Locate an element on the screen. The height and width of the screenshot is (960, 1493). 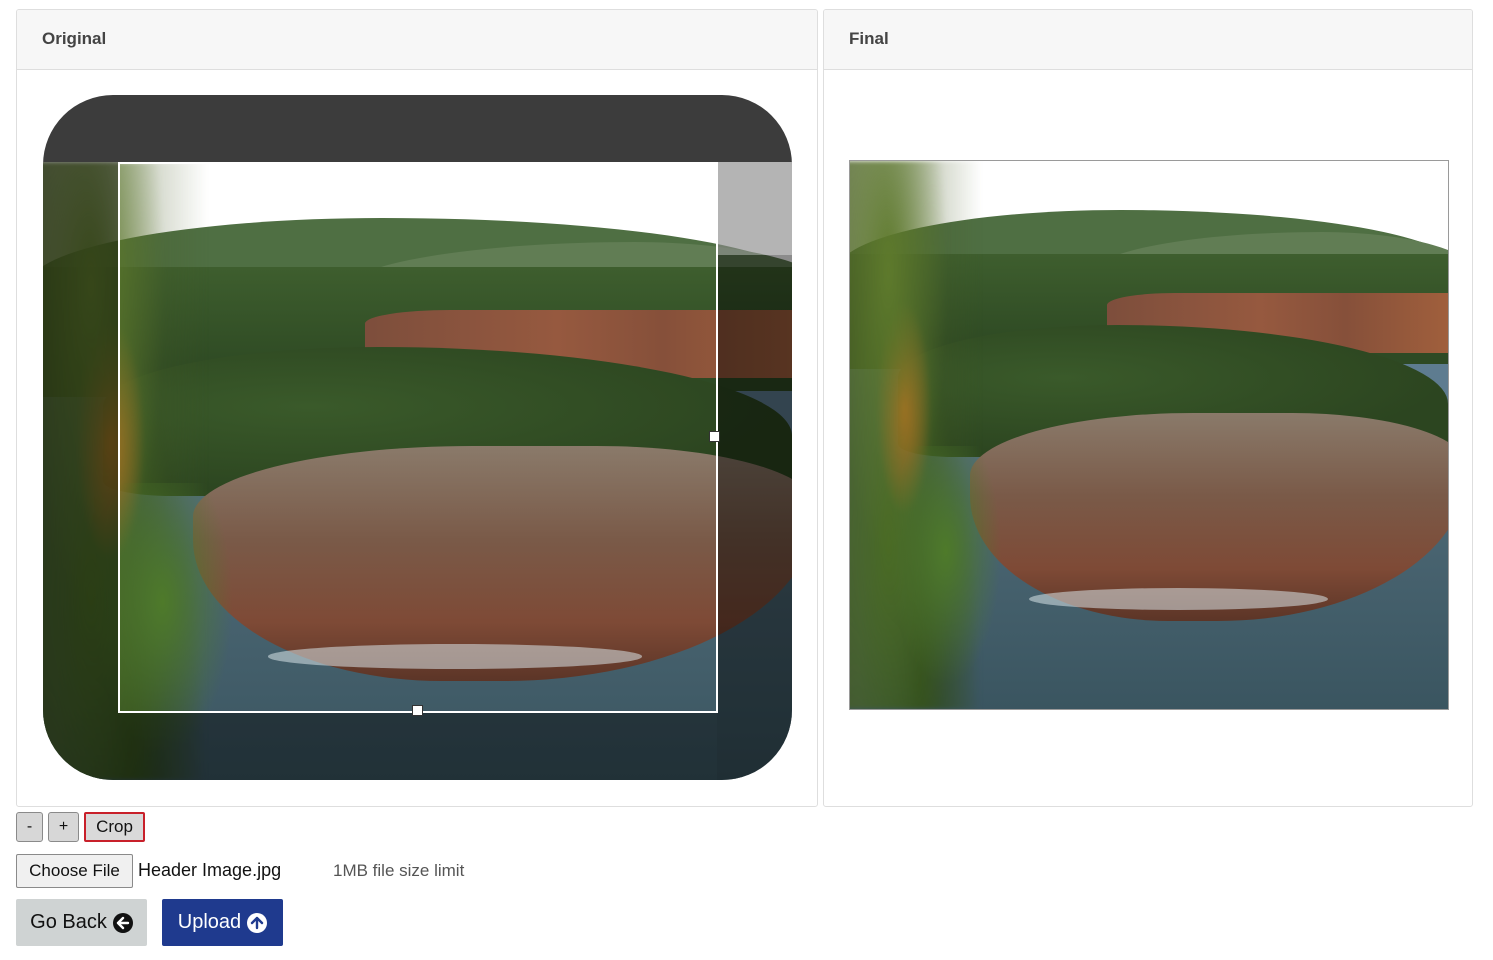
upload-label: Upload is located at coordinates (209, 922).